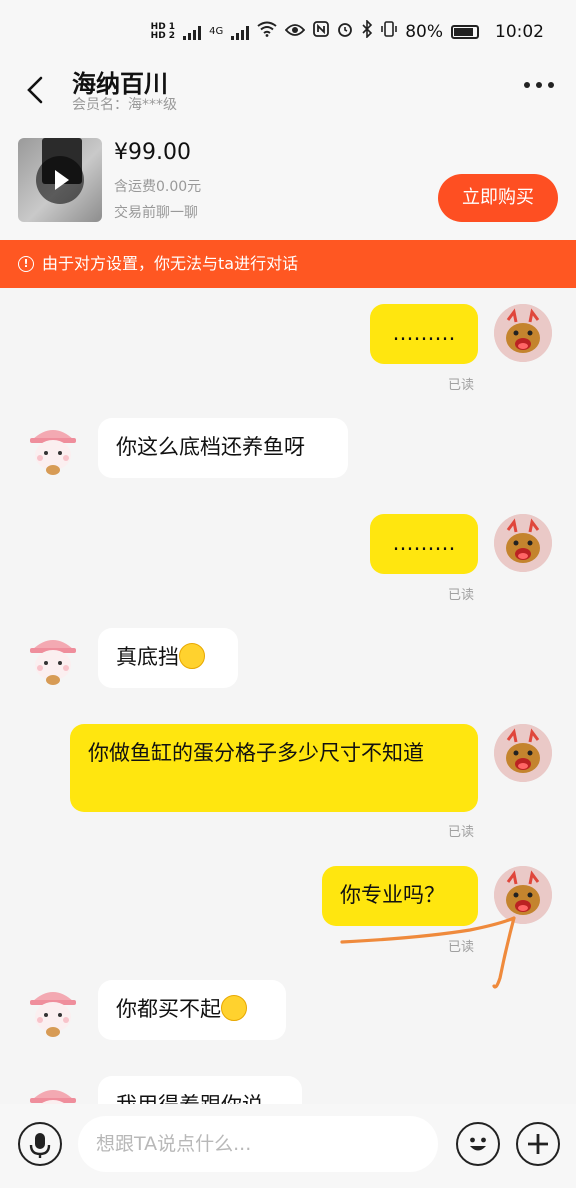  I want to click on message-bubble-received: 你这么底档还养鱼呀, so click(223, 448).